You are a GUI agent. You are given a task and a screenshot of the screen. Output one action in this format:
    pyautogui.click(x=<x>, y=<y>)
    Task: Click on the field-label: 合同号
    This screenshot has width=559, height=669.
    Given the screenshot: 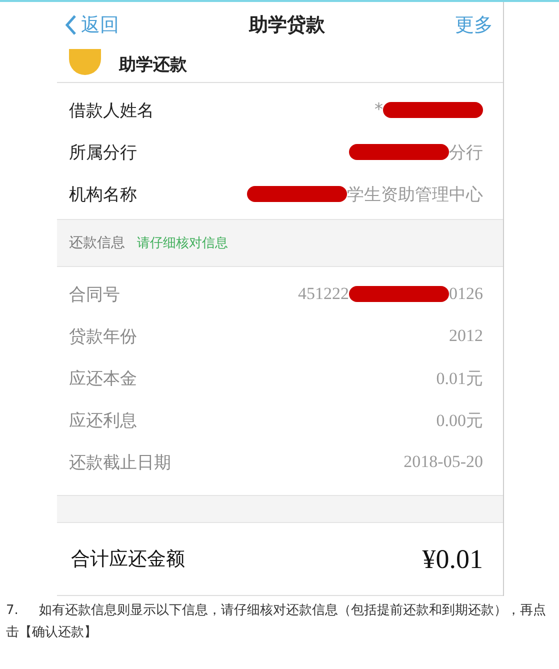 What is the action you would take?
    pyautogui.click(x=94, y=295)
    